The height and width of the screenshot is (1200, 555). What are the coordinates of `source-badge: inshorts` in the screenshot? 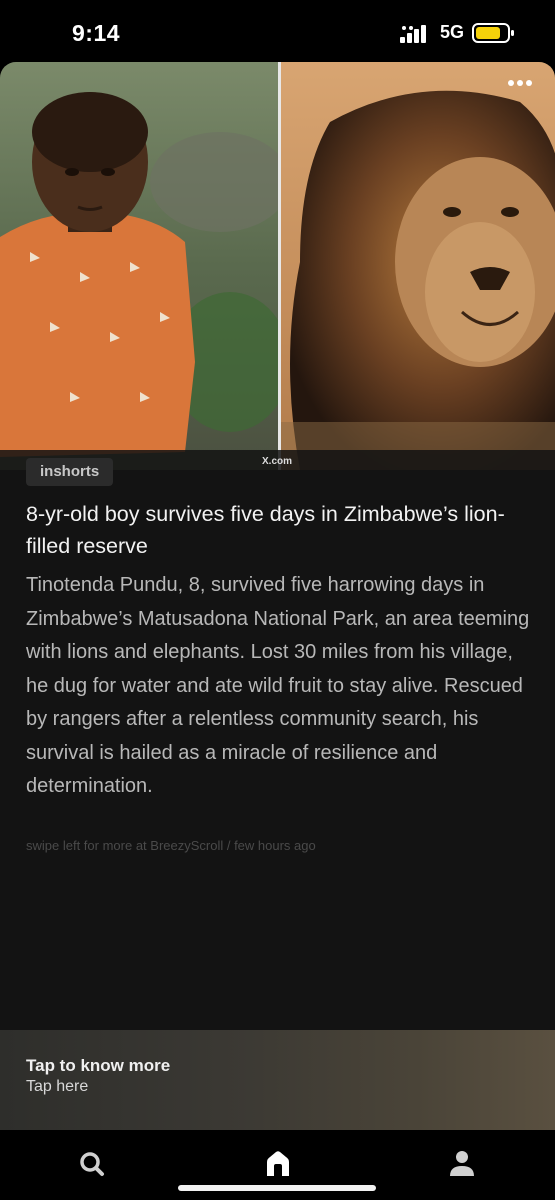 It's located at (70, 472).